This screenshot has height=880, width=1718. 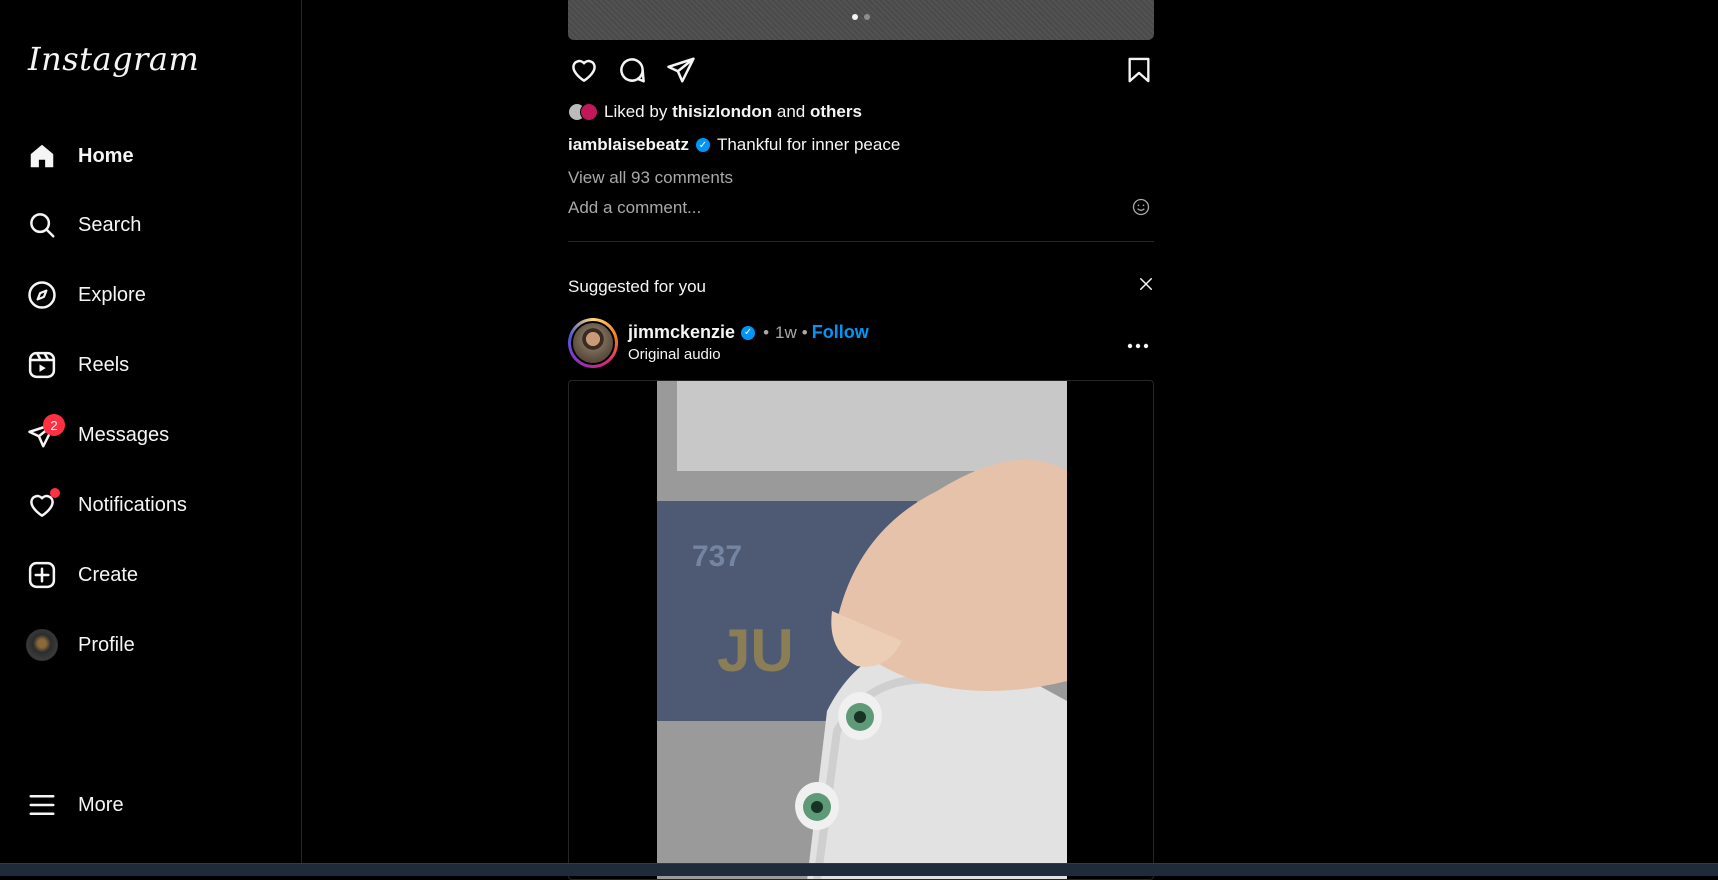 What do you see at coordinates (151, 225) in the screenshot?
I see `sidebar-item-search: Search` at bounding box center [151, 225].